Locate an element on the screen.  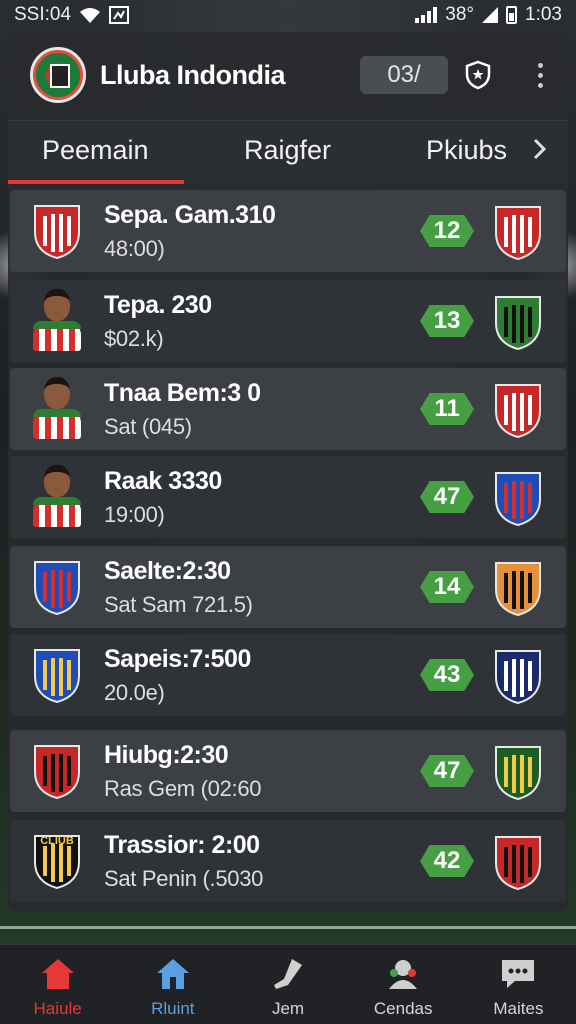
match-subtitle: 19:00) is located at coordinates (134, 514).